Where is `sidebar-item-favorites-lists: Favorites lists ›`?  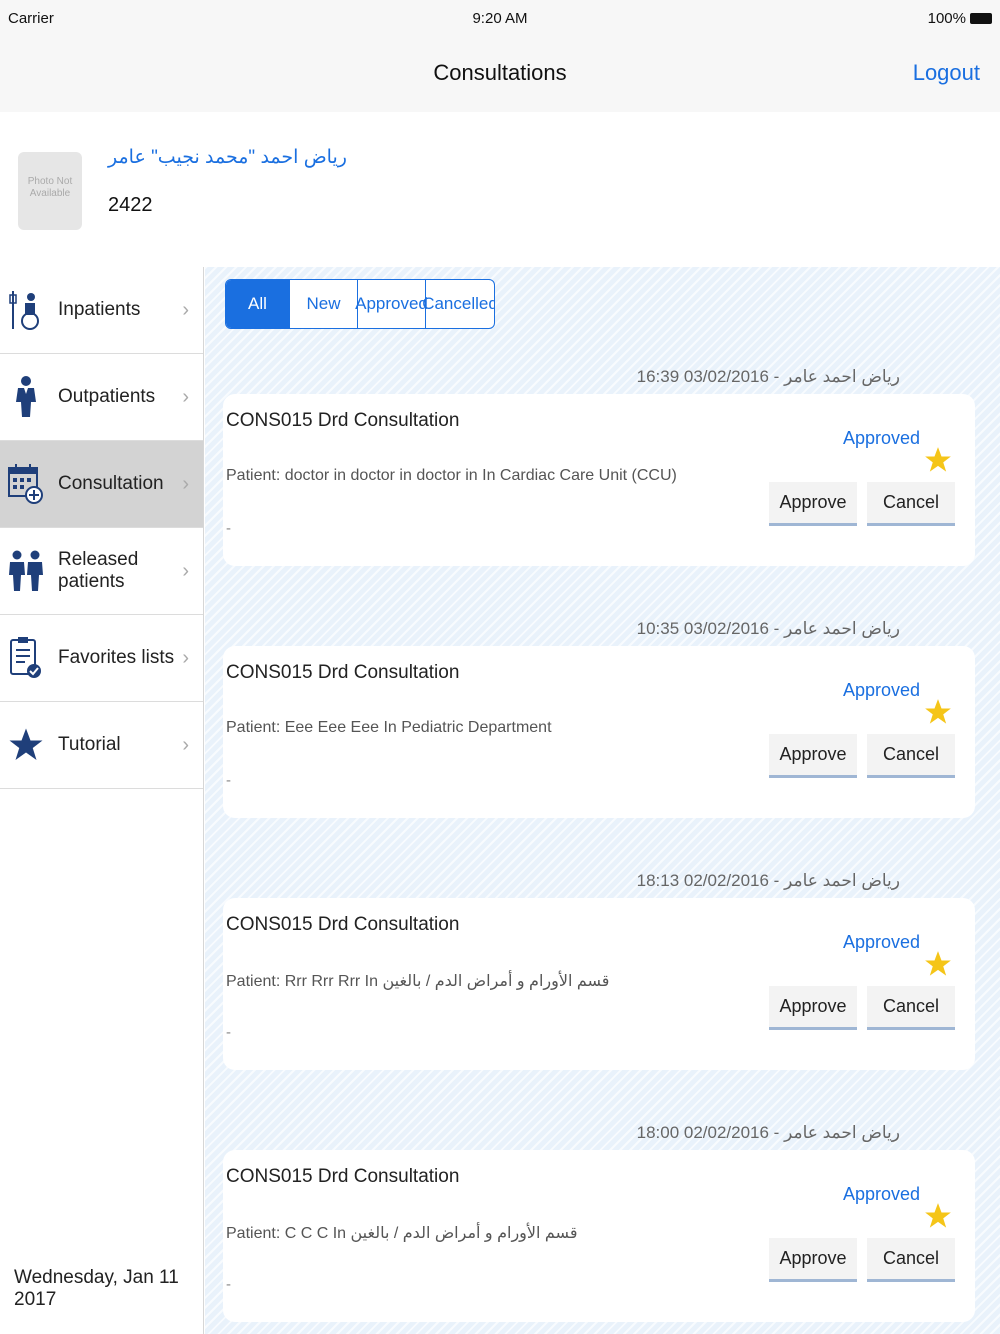 sidebar-item-favorites-lists: Favorites lists › is located at coordinates (101, 658).